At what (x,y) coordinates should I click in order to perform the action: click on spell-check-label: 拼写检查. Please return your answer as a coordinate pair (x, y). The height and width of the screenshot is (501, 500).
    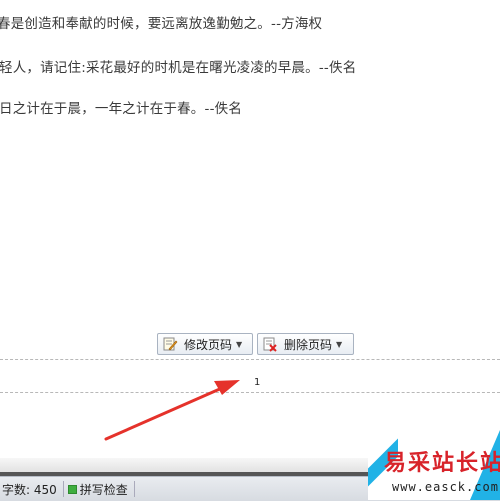
    Looking at the image, I should click on (103, 489).